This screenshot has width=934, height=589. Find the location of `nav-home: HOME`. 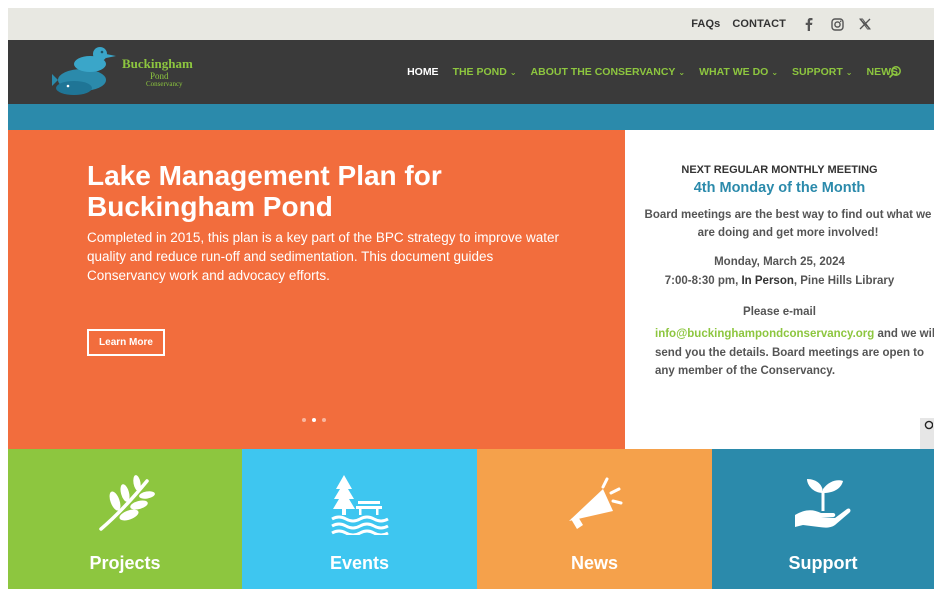

nav-home: HOME is located at coordinates (423, 72).